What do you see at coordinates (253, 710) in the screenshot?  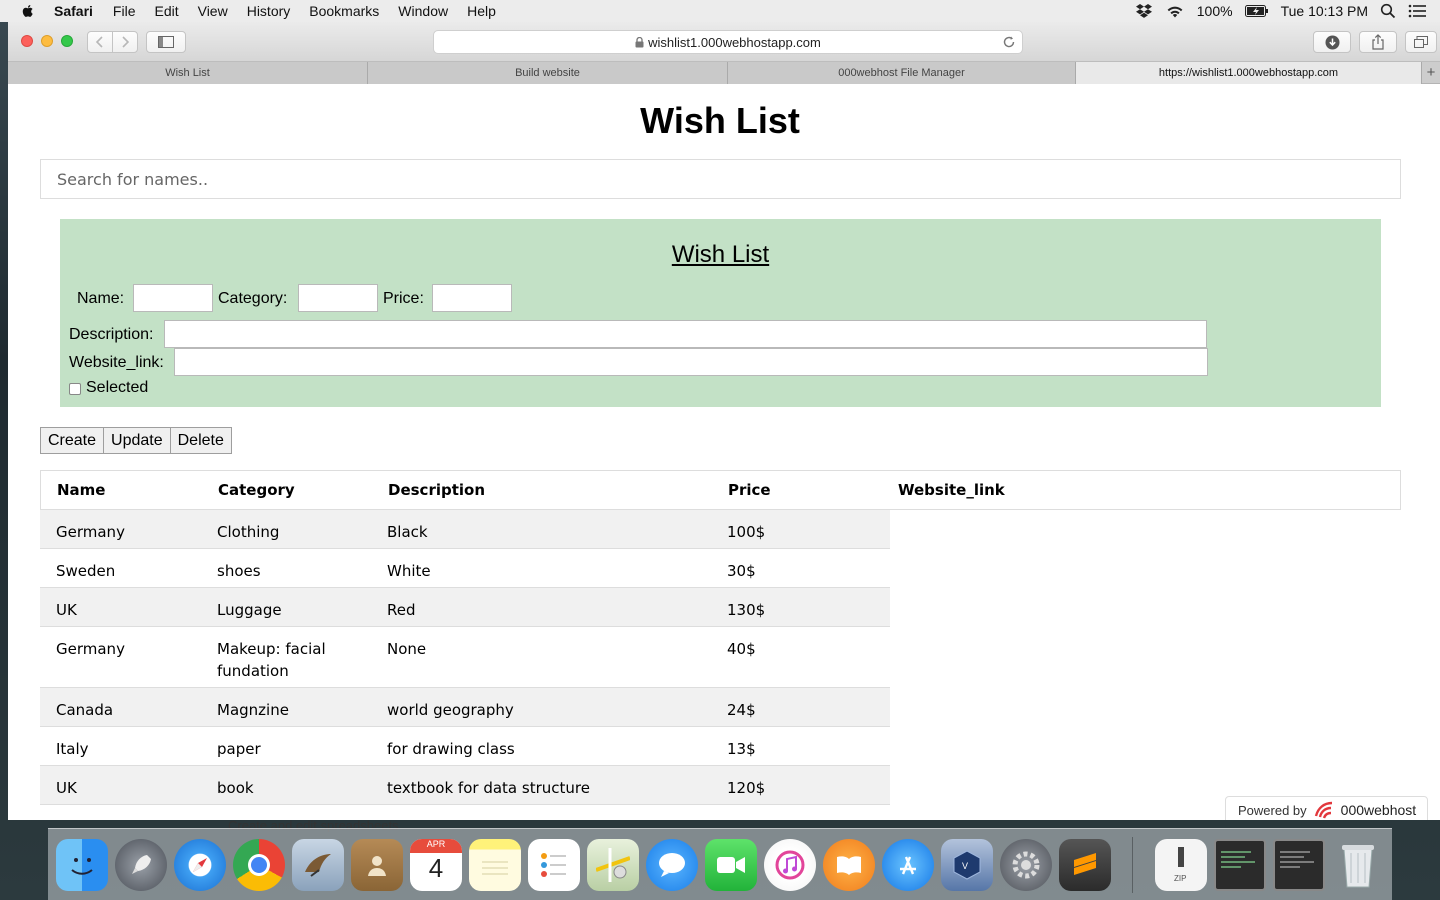 I see `cell-category: Magnzine` at bounding box center [253, 710].